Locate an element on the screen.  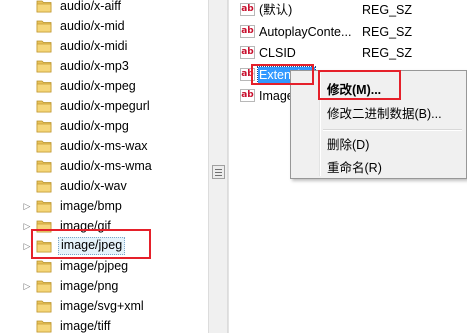
tree-item-label: audio/x-mp3 is located at coordinates (94, 66).